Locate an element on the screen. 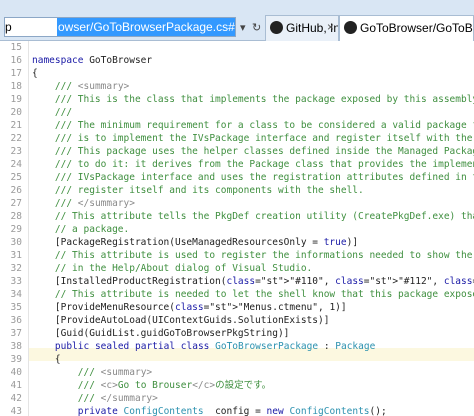 This screenshot has width=474, height=416. tab-github: GitHub, Inc... × is located at coordinates (302, 28).